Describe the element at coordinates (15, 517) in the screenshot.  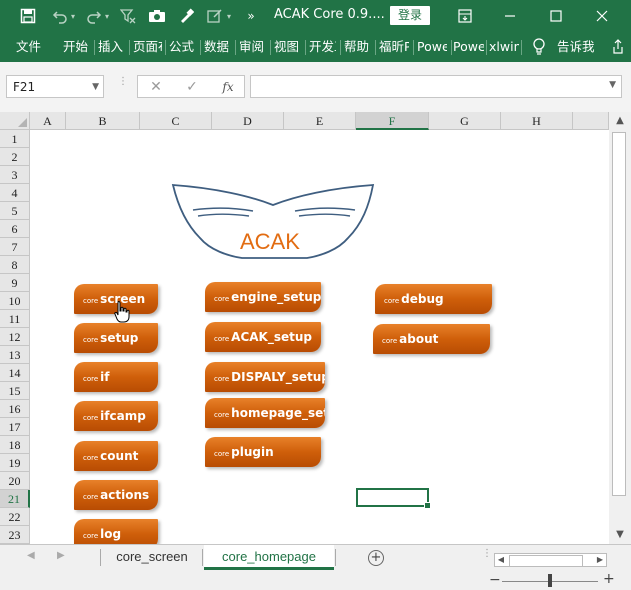
I see `row-header-22: 22` at that location.